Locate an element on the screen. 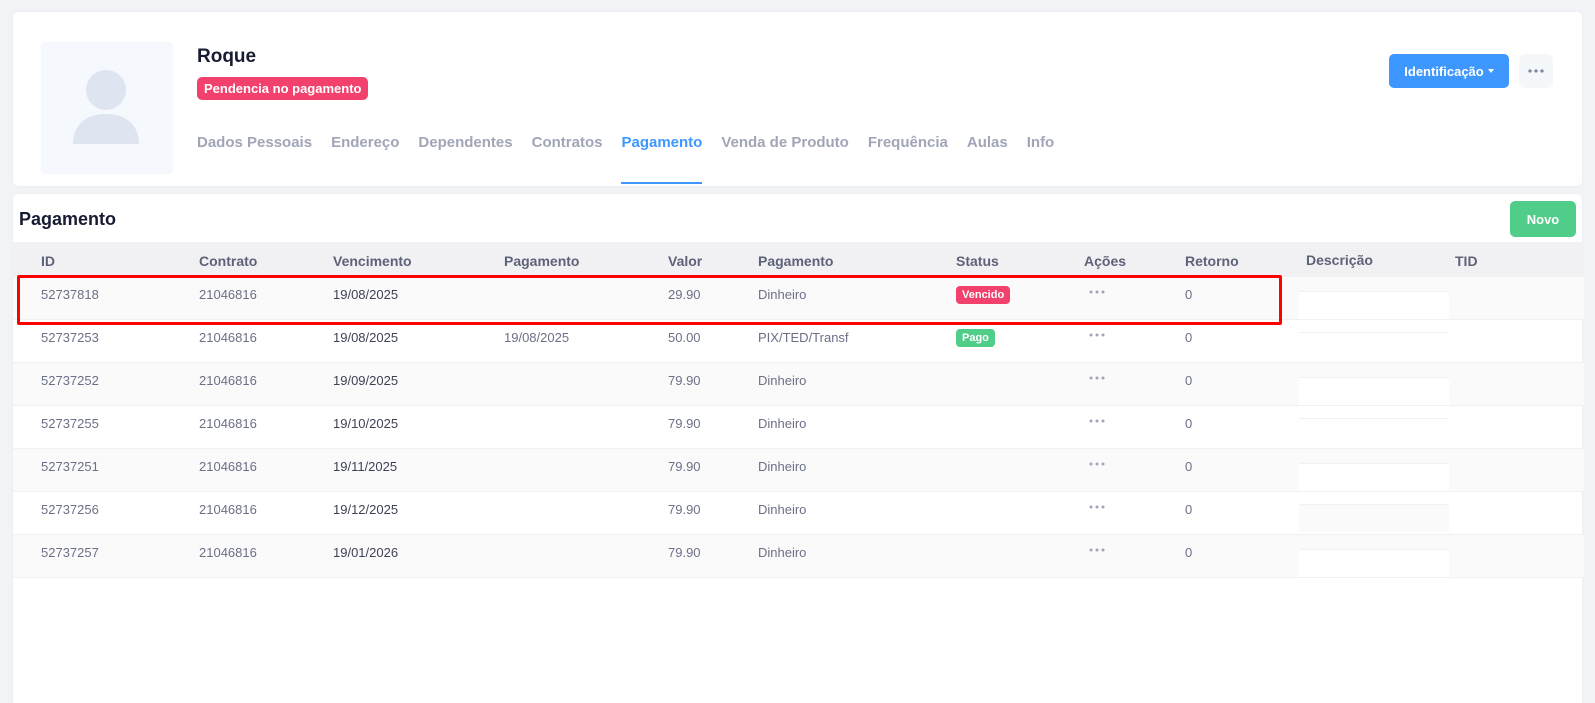 Image resolution: width=1595 pixels, height=703 pixels. tab-contratos: Contratos is located at coordinates (567, 158).